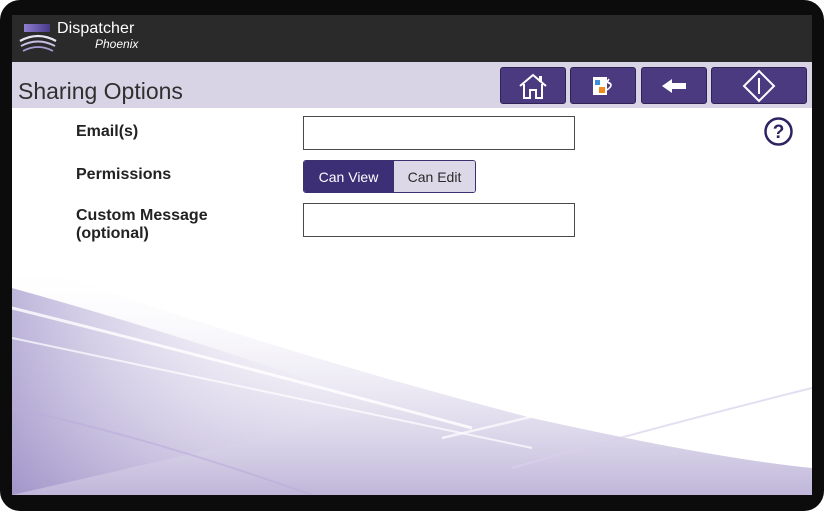 This screenshot has width=824, height=511. I want to click on permissions-toggle: Can View Can Edit, so click(389, 176).